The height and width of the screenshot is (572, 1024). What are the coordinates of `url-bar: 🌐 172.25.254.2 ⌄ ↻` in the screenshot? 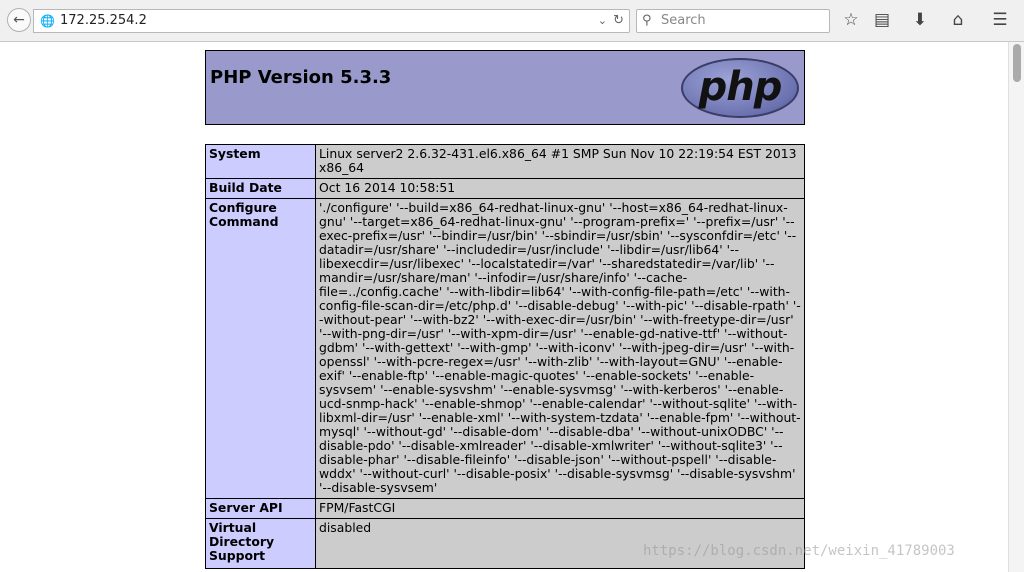 It's located at (331, 21).